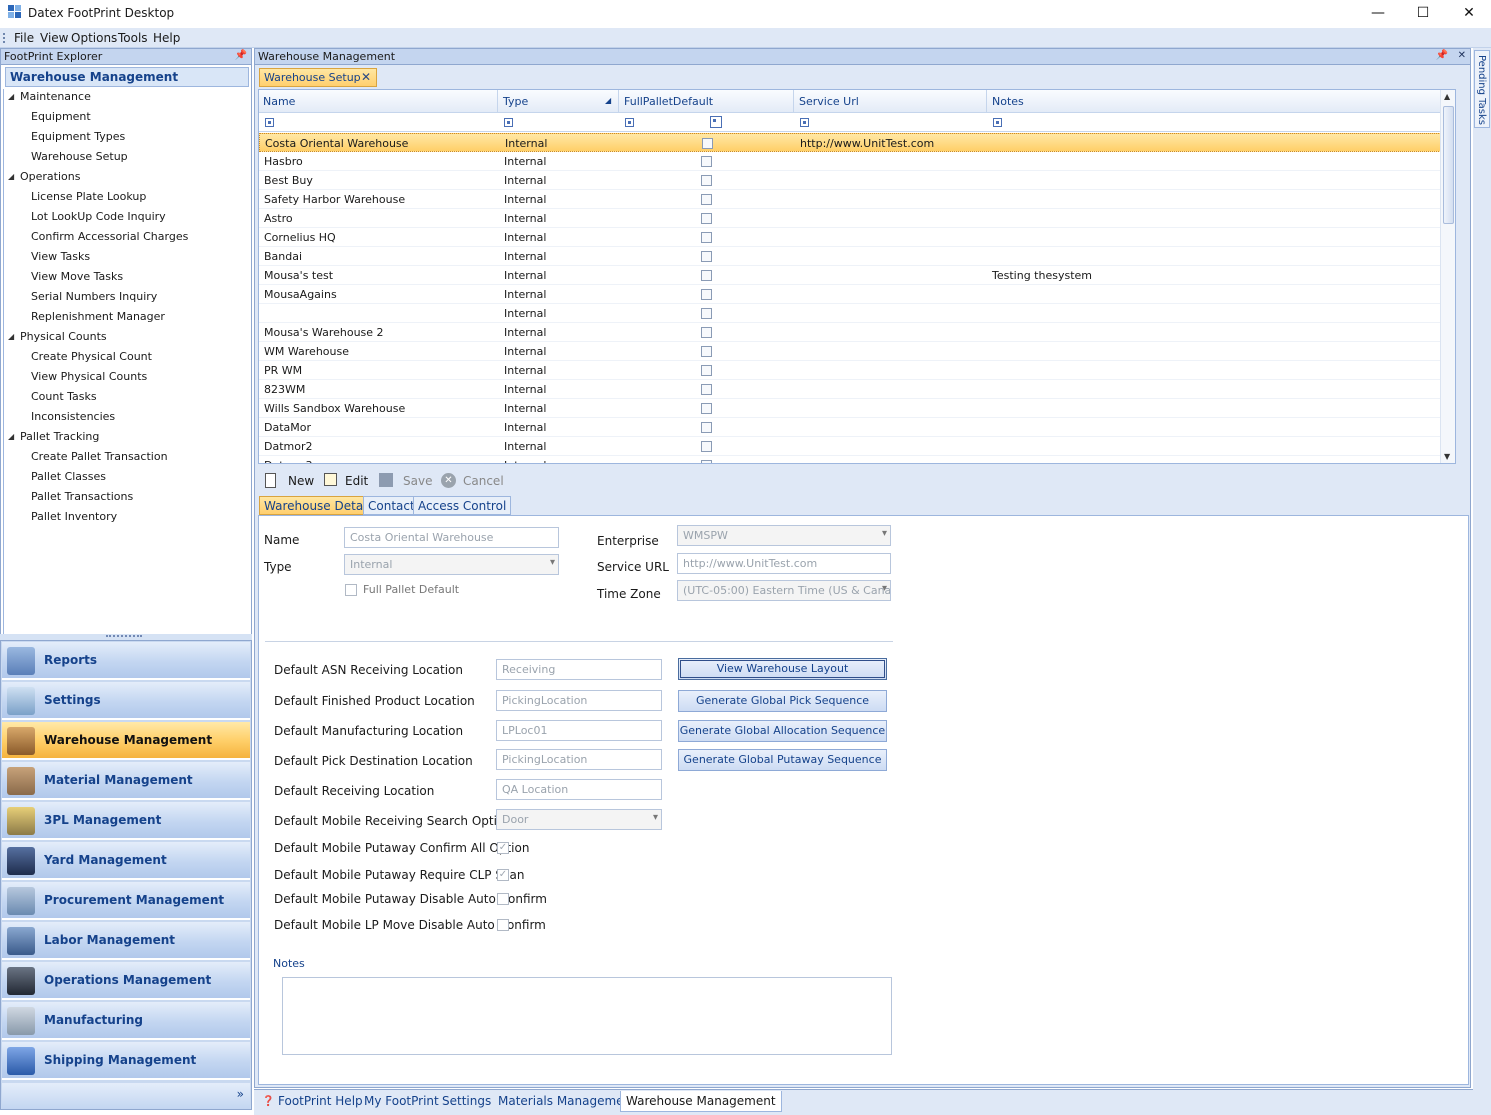  I want to click on tree-group-maintenance: Maintenance, so click(55, 96).